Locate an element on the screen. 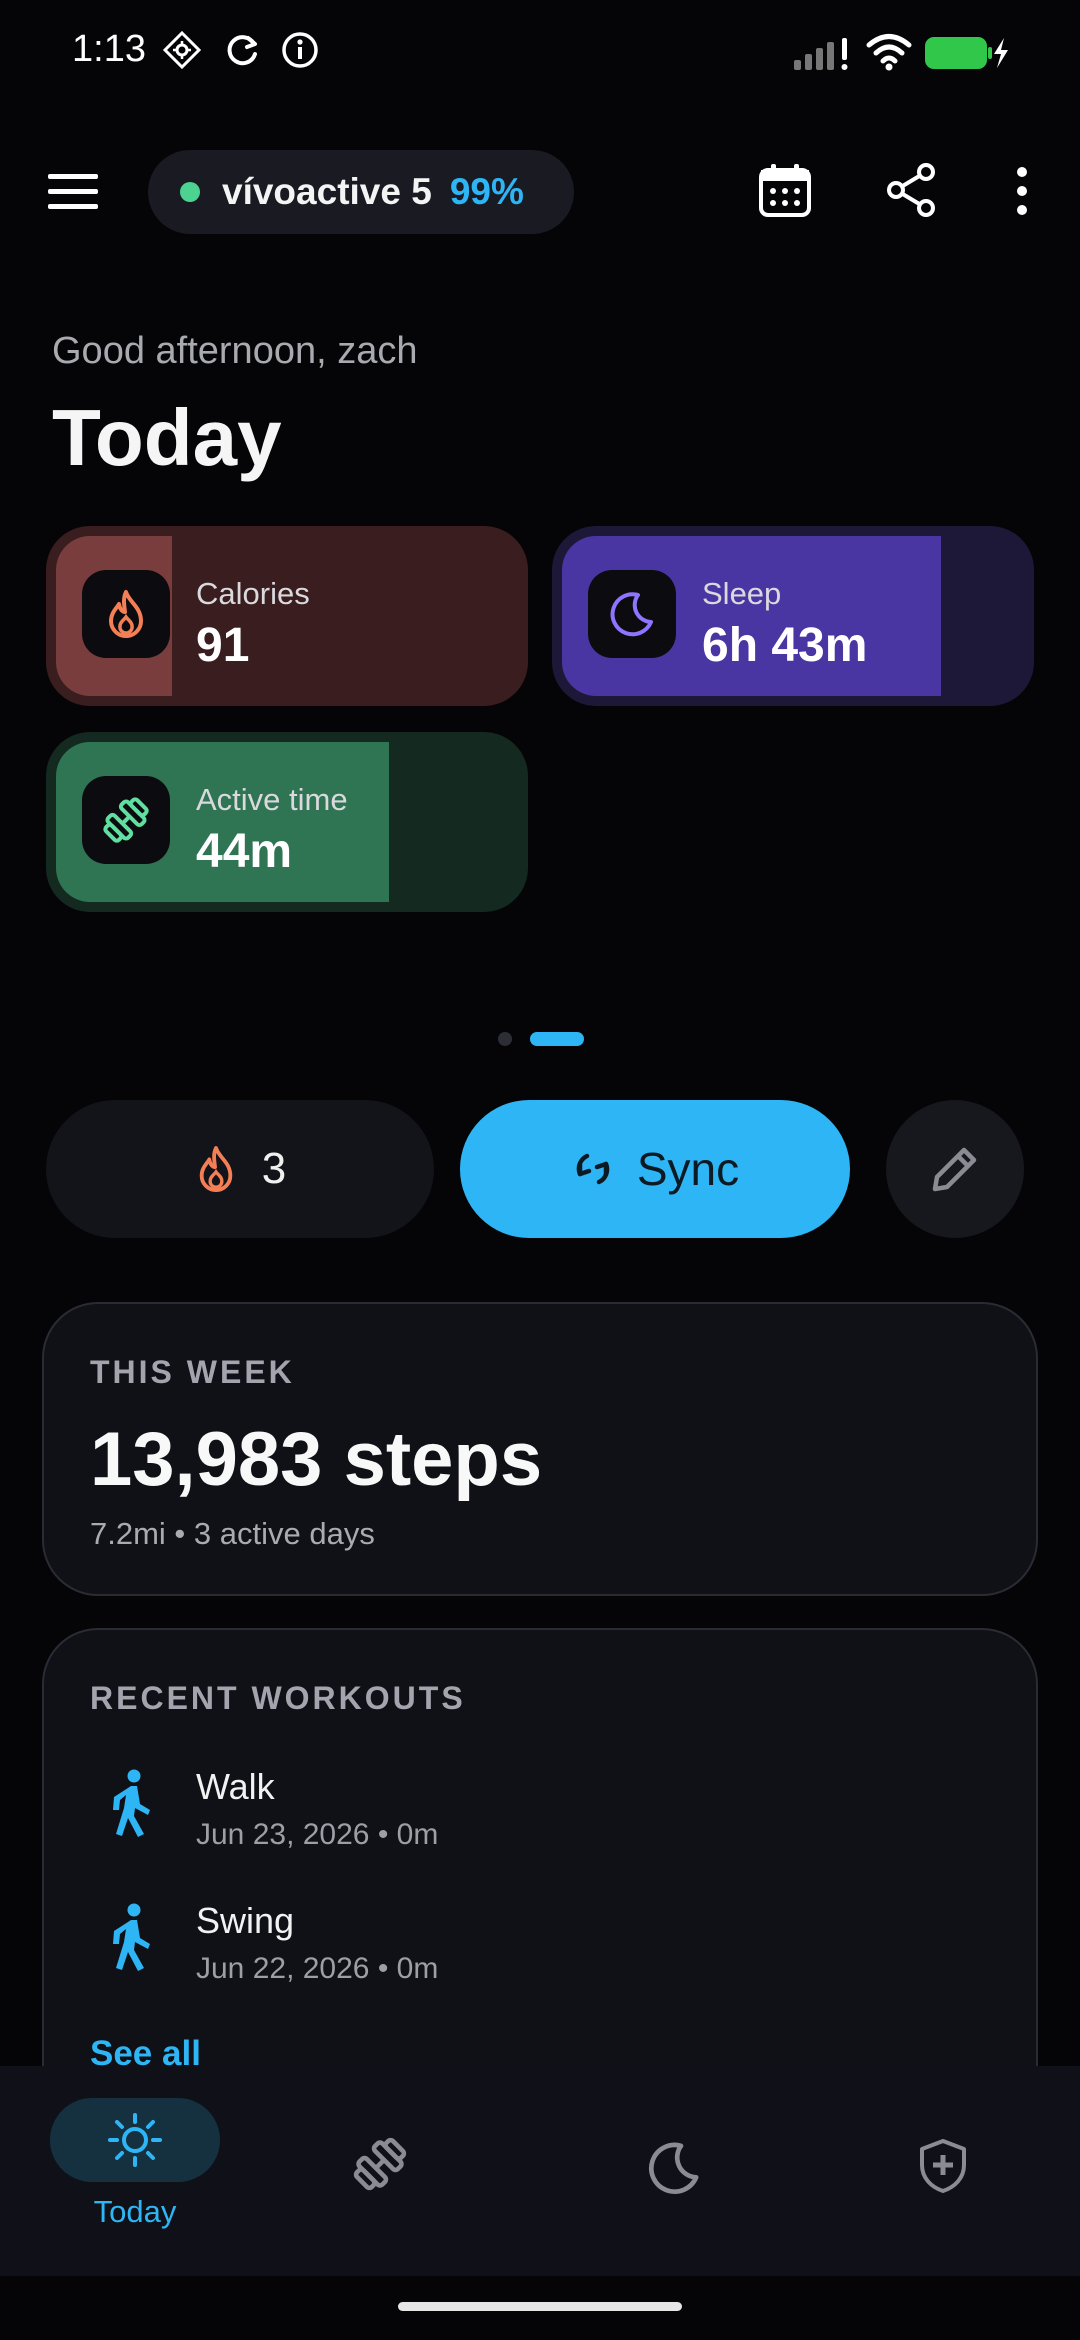 The height and width of the screenshot is (2340, 1080). sync-icon is located at coordinates (593, 1169).